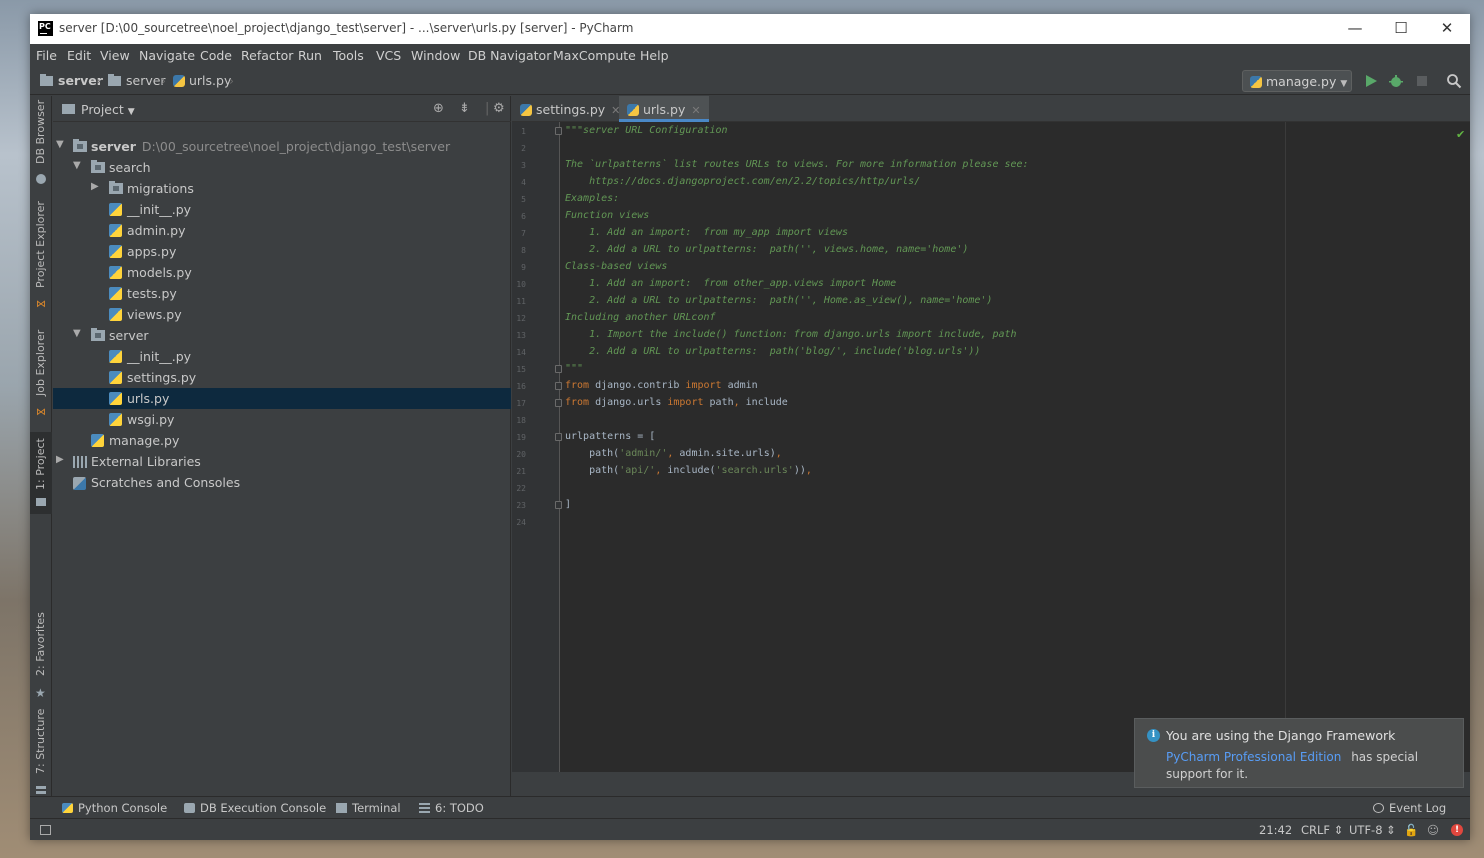  Describe the element at coordinates (202, 80) in the screenshot. I see `breadcrumb-file: urls.py` at that location.